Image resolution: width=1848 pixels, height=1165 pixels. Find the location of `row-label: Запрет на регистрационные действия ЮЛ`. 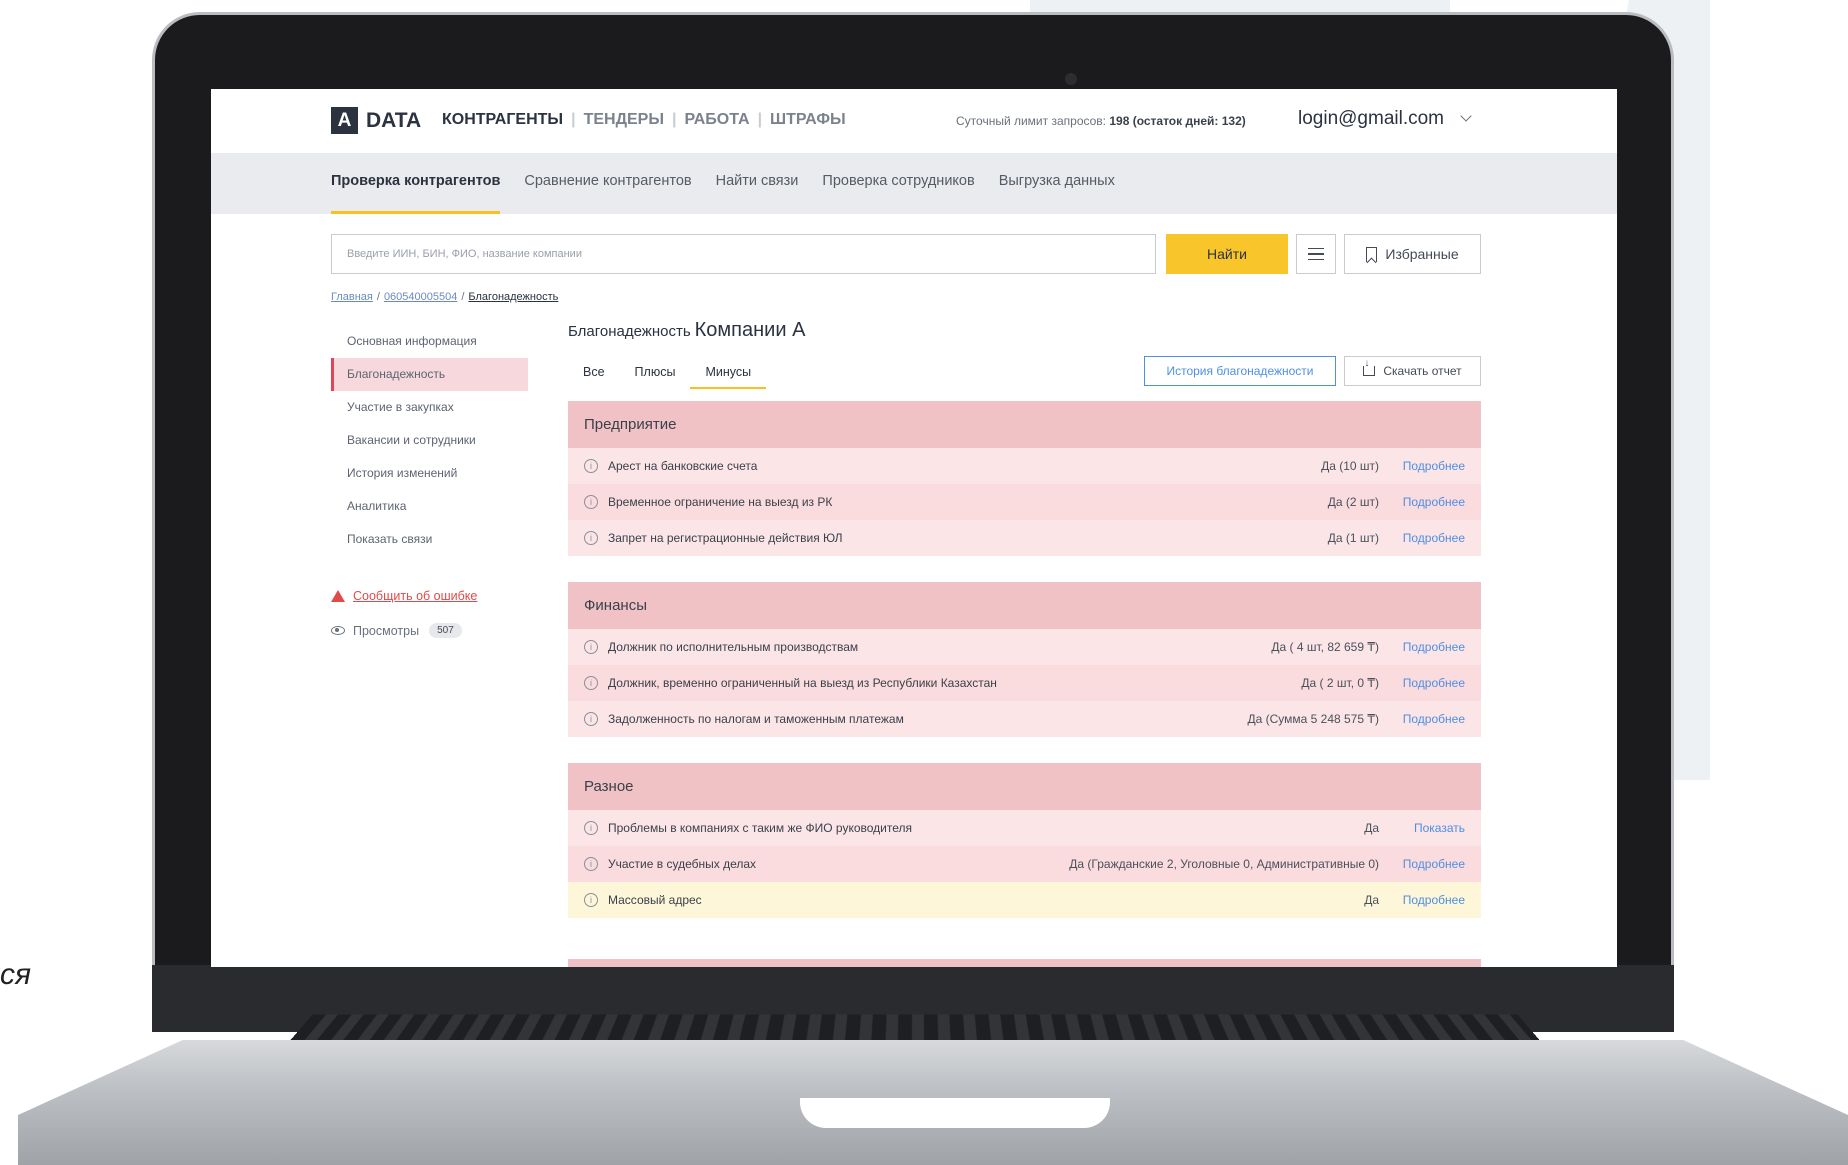

row-label: Запрет на регистрационные действия ЮЛ is located at coordinates (725, 538).